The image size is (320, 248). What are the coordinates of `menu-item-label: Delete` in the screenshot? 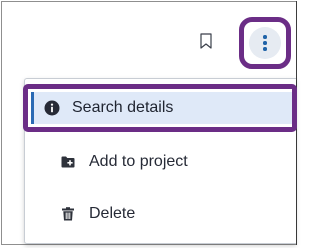 It's located at (112, 213).